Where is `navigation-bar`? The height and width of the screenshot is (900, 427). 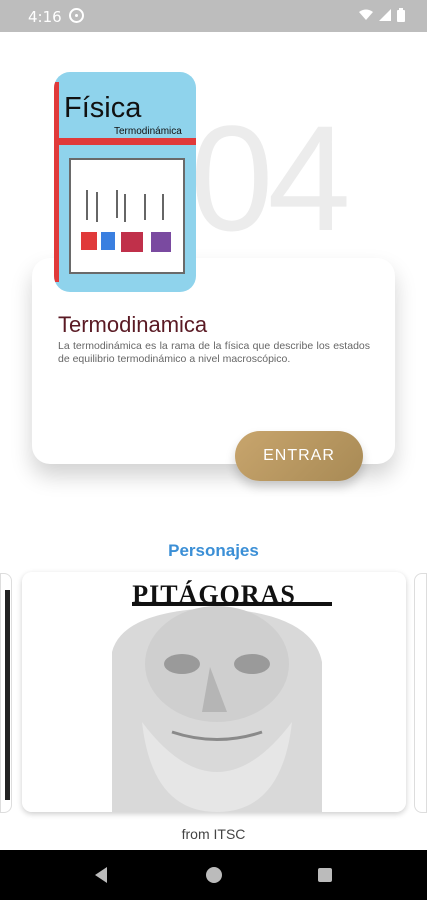
navigation-bar is located at coordinates (213, 875).